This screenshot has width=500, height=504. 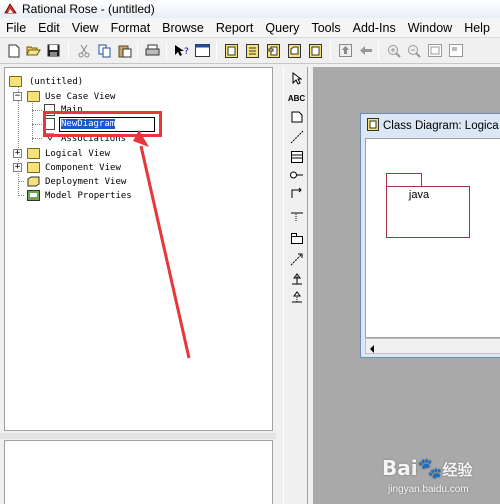 What do you see at coordinates (17, 153) in the screenshot?
I see `expand-logical-view-icon: +` at bounding box center [17, 153].